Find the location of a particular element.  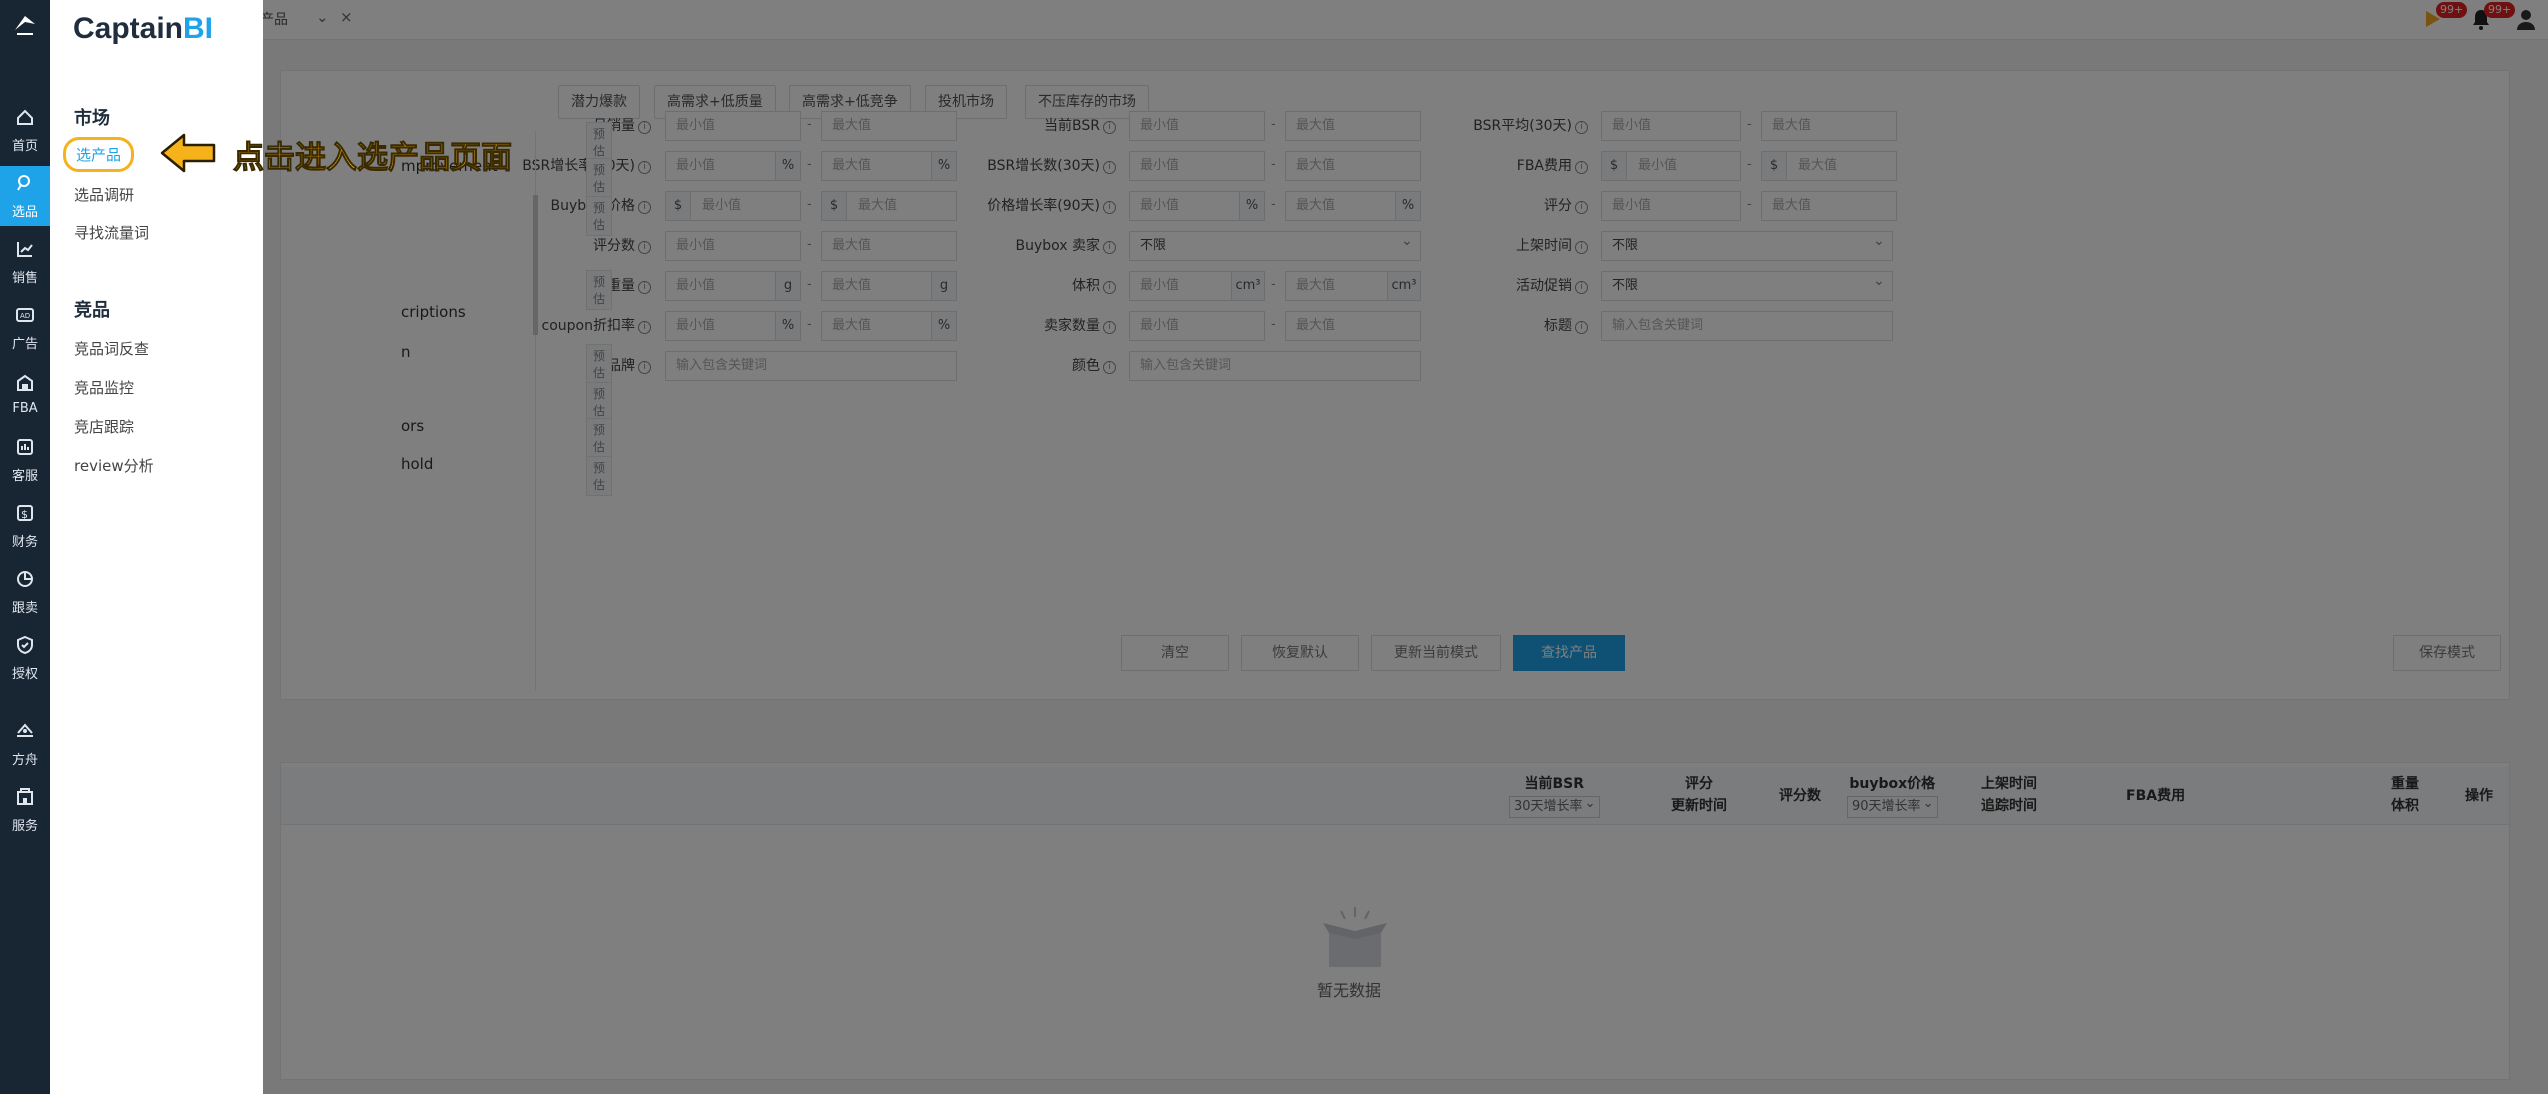

arrow-left-icon is located at coordinates (189, 155).